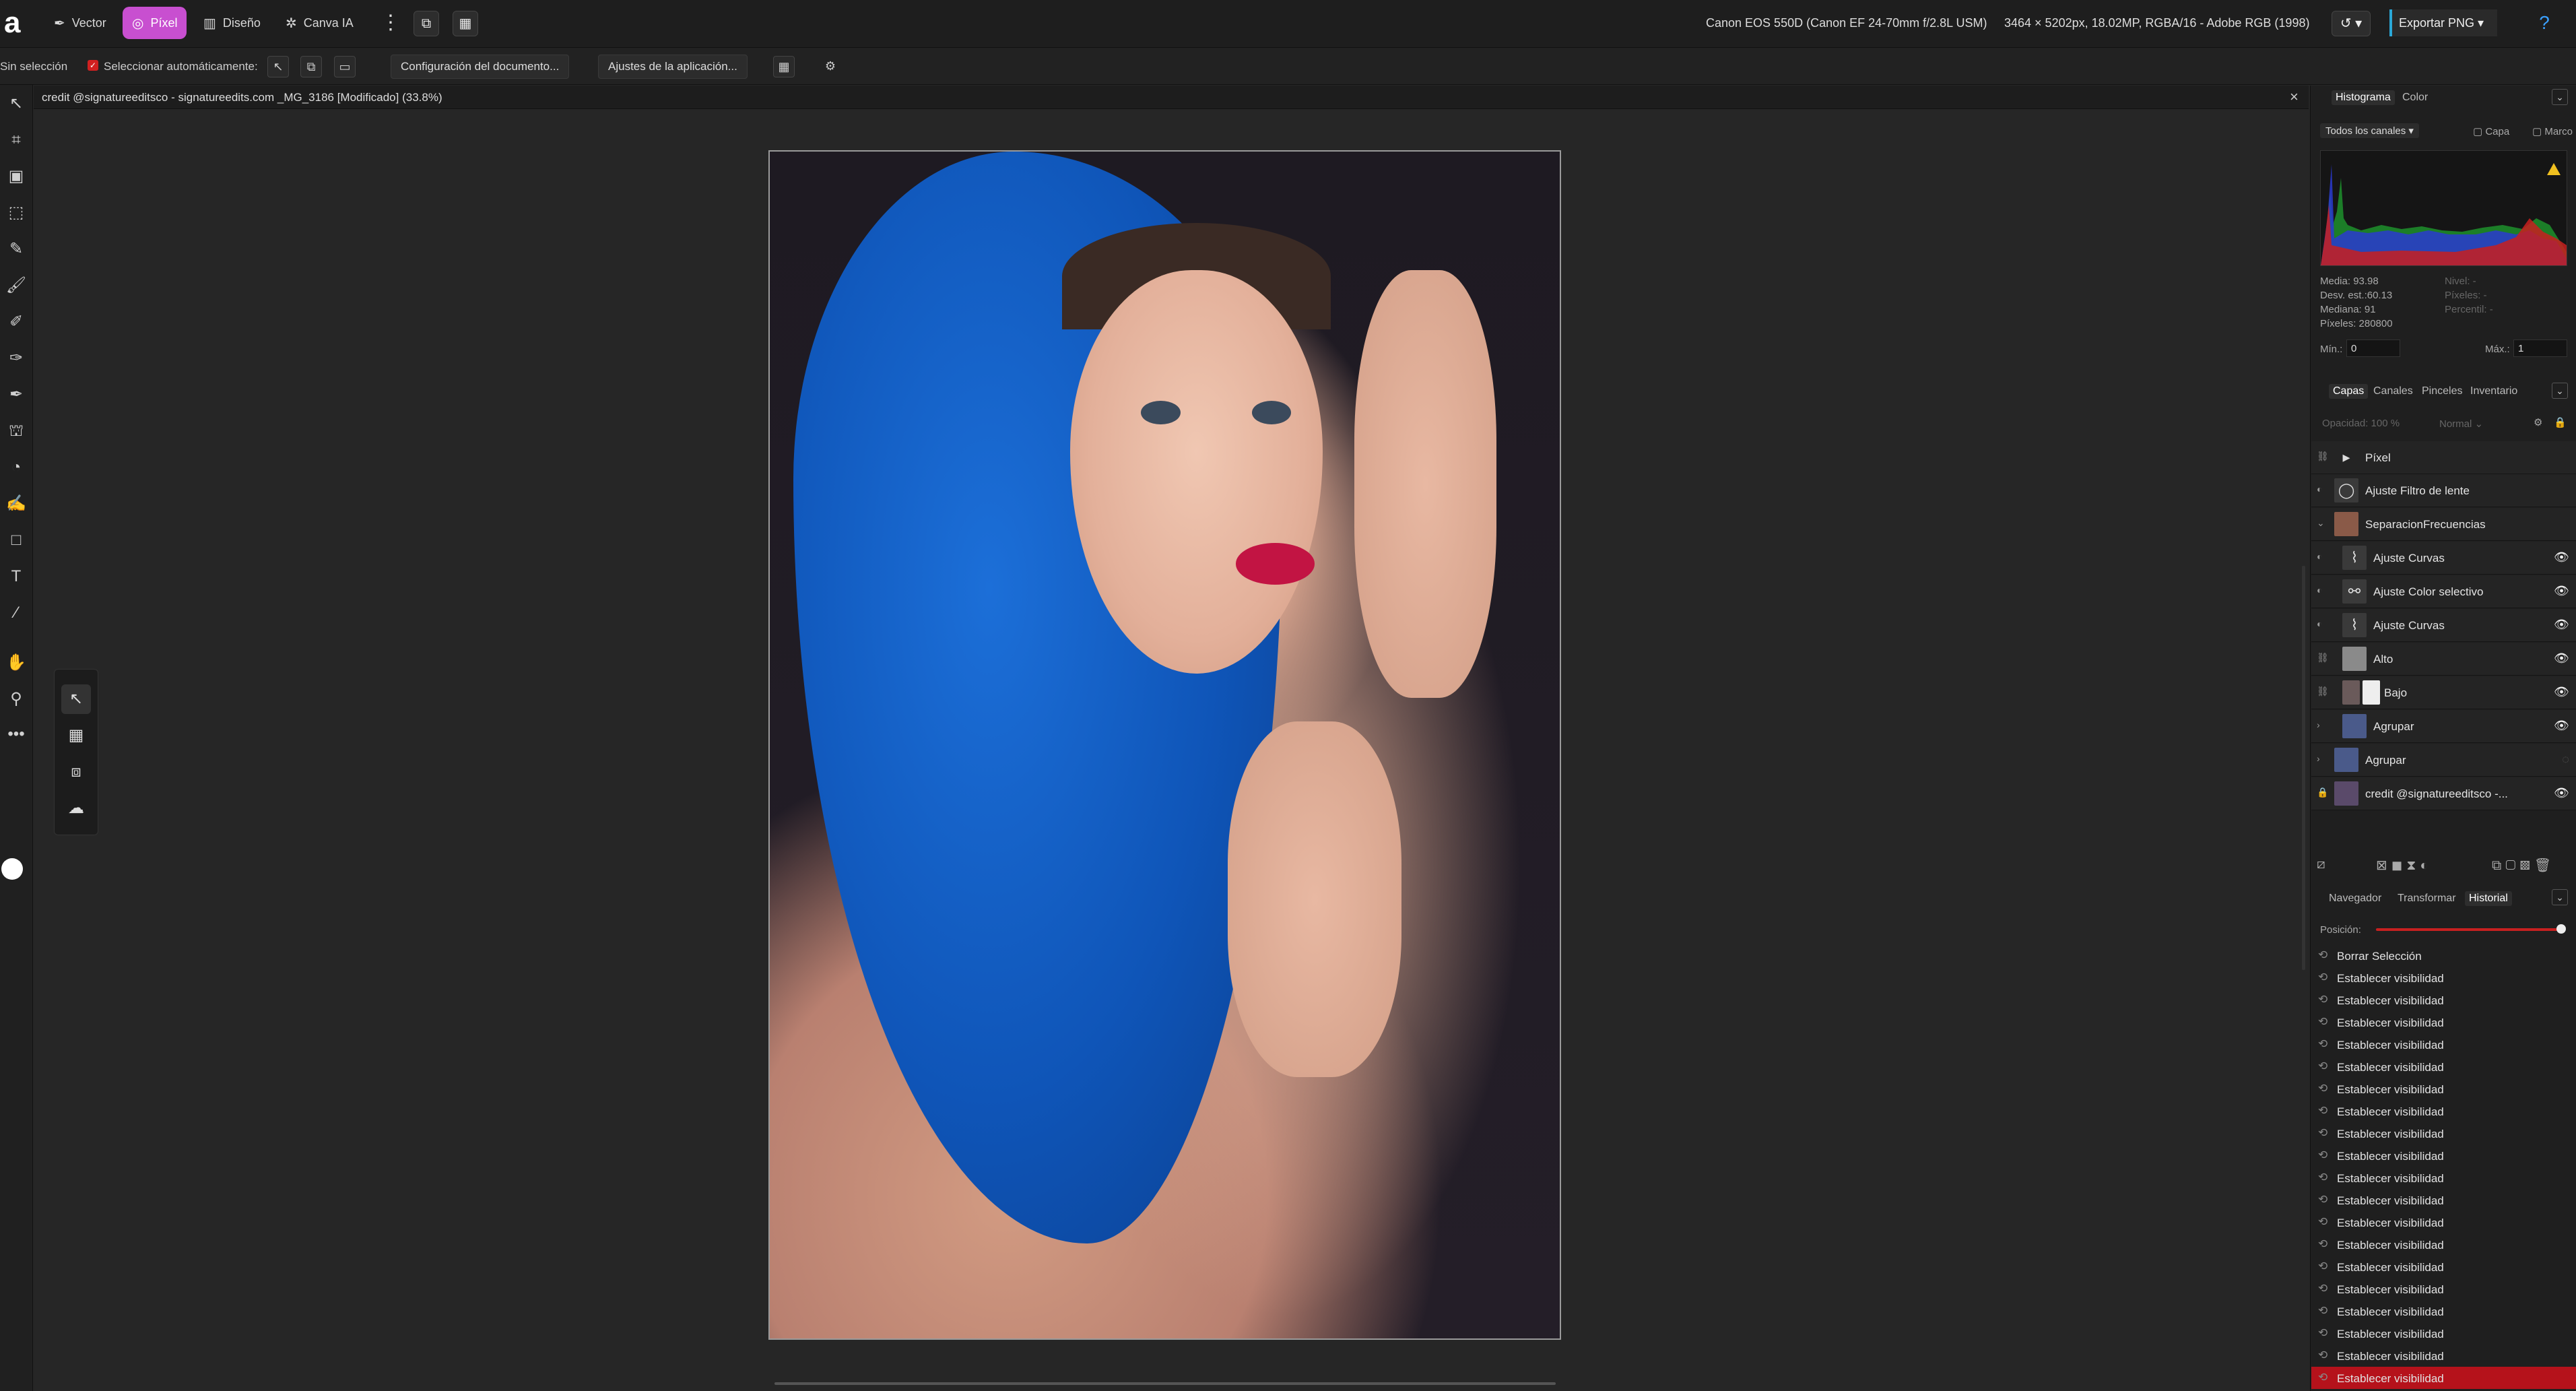 The image size is (2576, 1391). What do you see at coordinates (2544, 22) in the screenshot?
I see `help-icon: ?` at bounding box center [2544, 22].